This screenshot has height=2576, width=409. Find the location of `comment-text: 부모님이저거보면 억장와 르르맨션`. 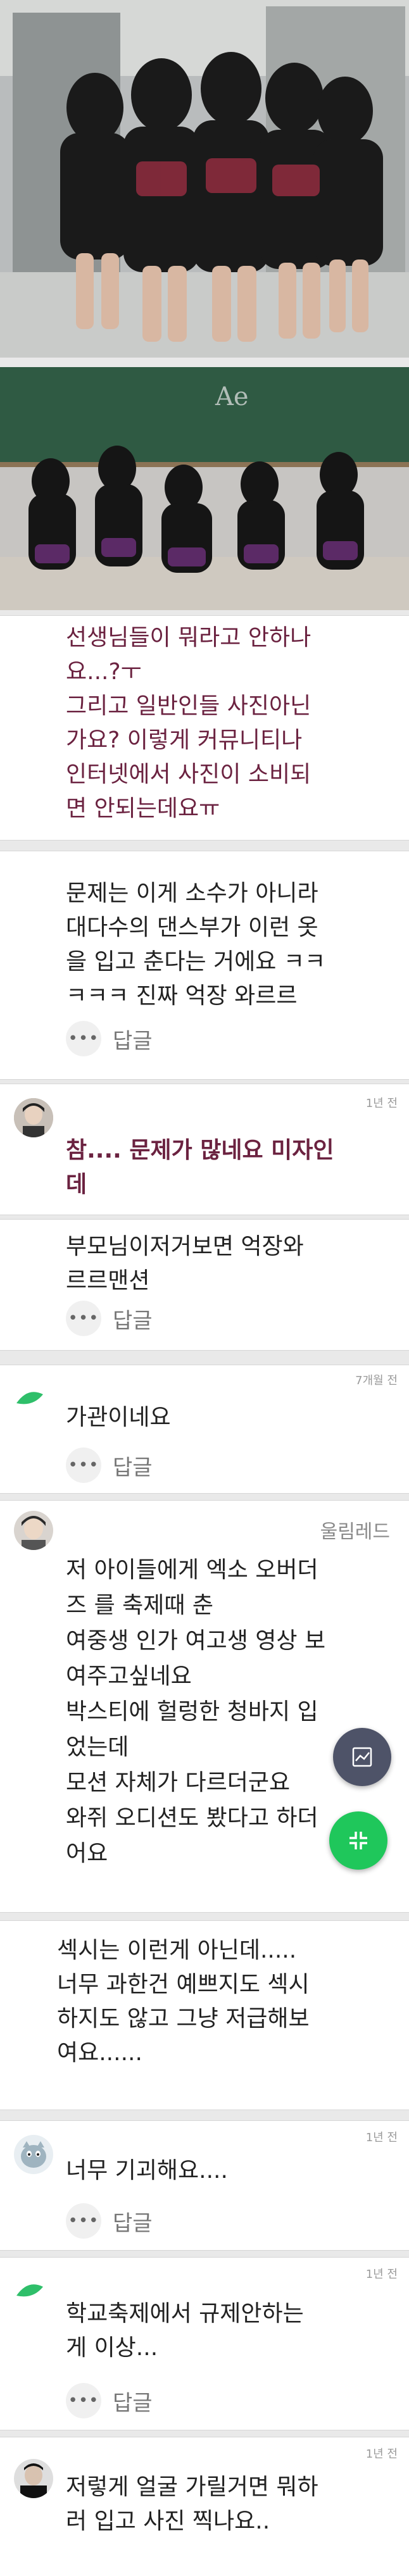

comment-text: 부모님이저거보면 억장와 르르맨션 is located at coordinates (185, 1264).